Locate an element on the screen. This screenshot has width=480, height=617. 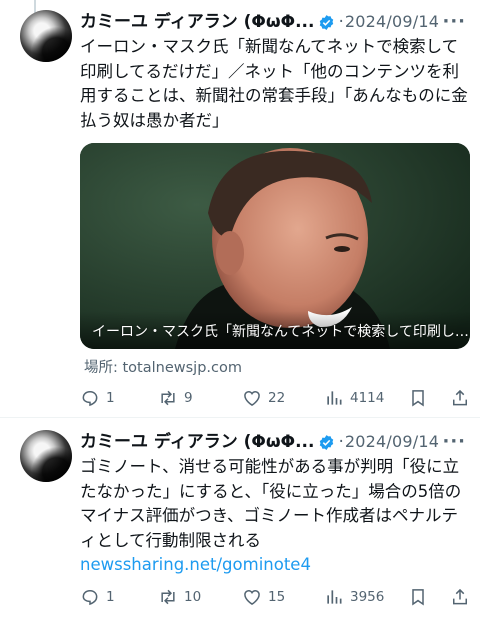
views-button: 3956 is located at coordinates (354, 597).